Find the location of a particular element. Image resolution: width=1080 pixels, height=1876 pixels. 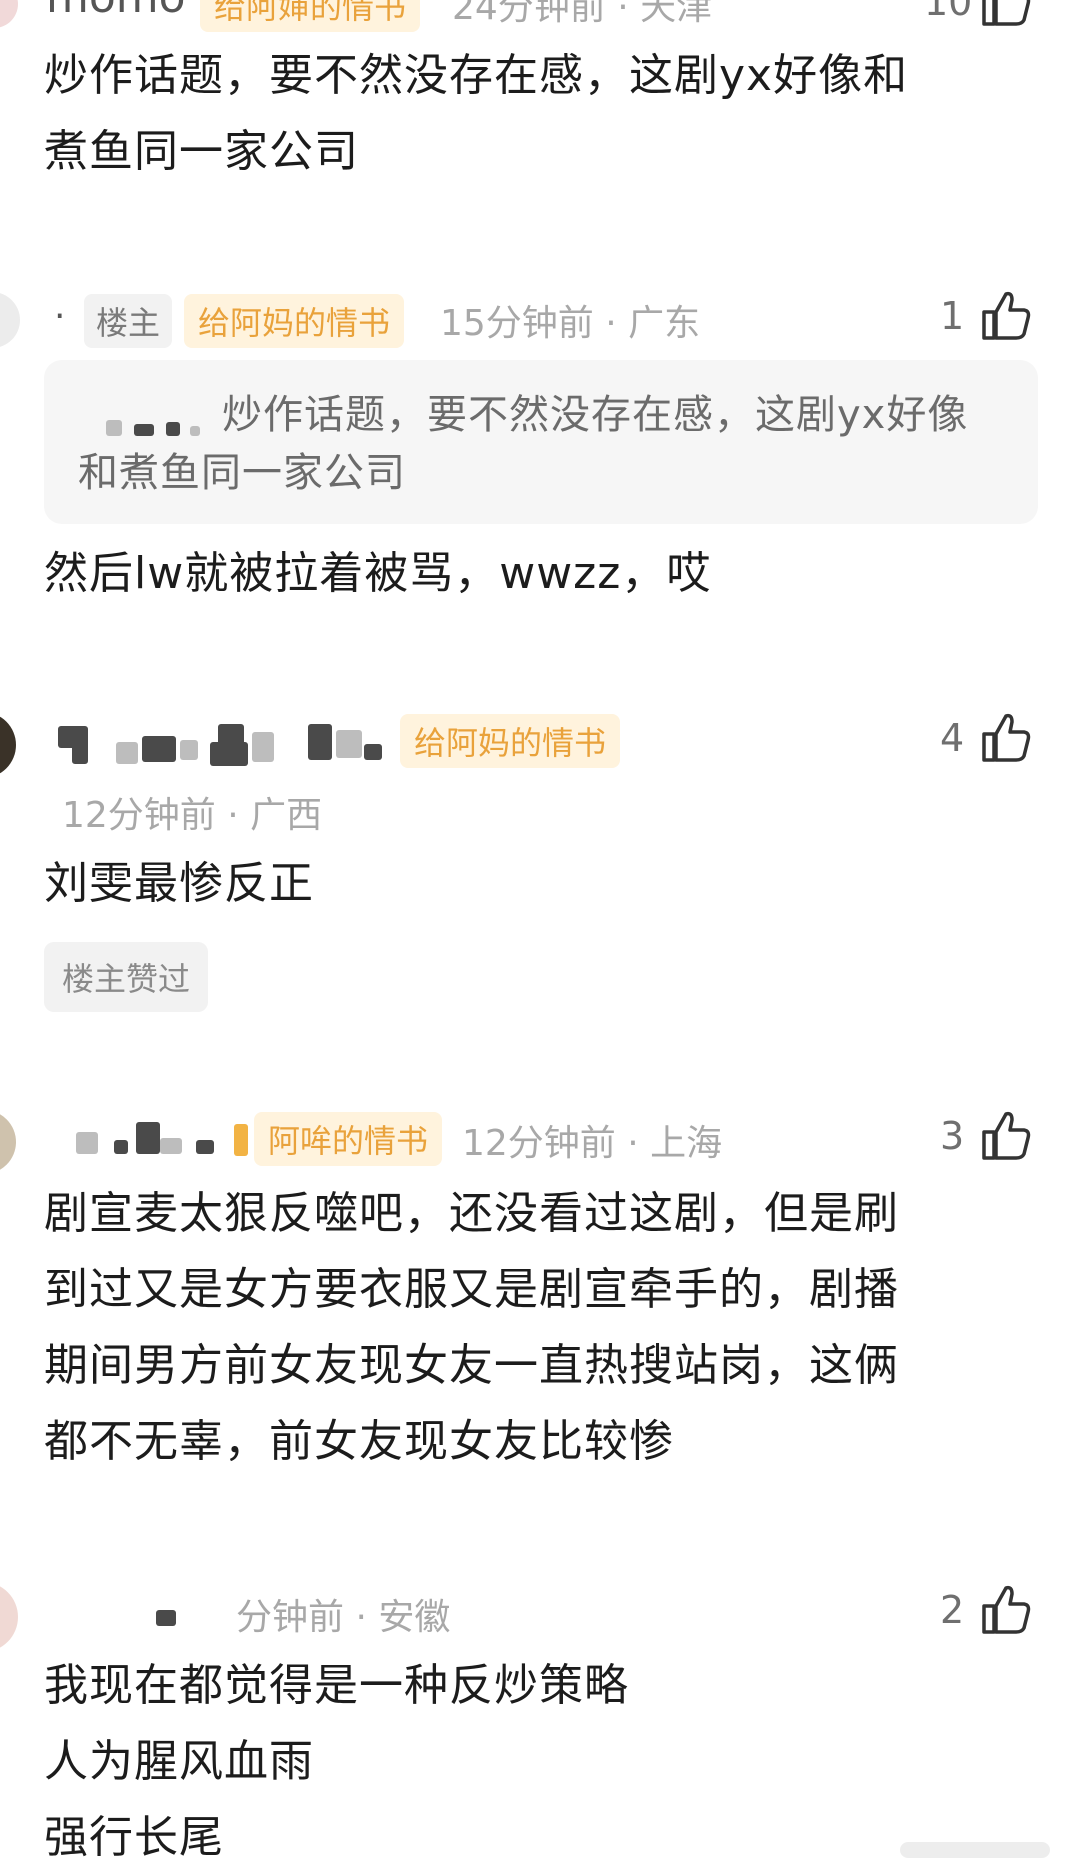

host-badge: 楼主 is located at coordinates (128, 321).